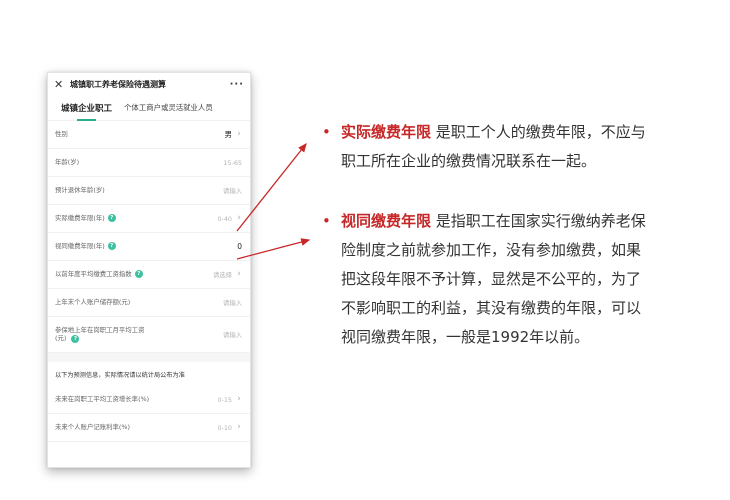 This screenshot has height=500, width=730. Describe the element at coordinates (168, 107) in the screenshot. I see `tab-self-employed: 个体工商户或灵活就业人员` at that location.